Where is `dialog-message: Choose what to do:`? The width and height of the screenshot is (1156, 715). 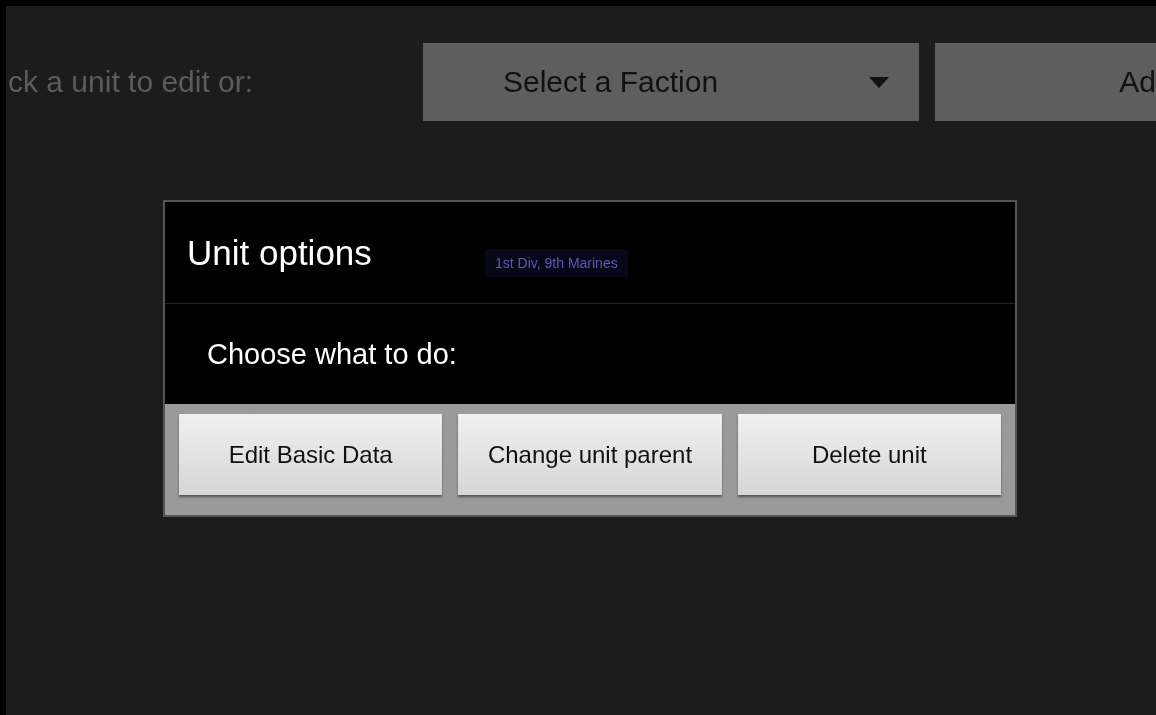
dialog-message: Choose what to do: is located at coordinates (332, 354).